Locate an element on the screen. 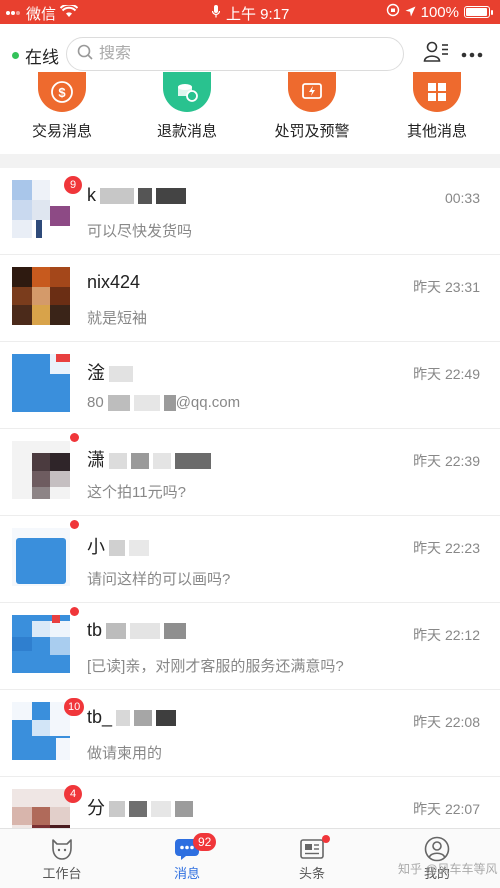  status-bar: 微信 上午 9:17 100% is located at coordinates (250, 12).